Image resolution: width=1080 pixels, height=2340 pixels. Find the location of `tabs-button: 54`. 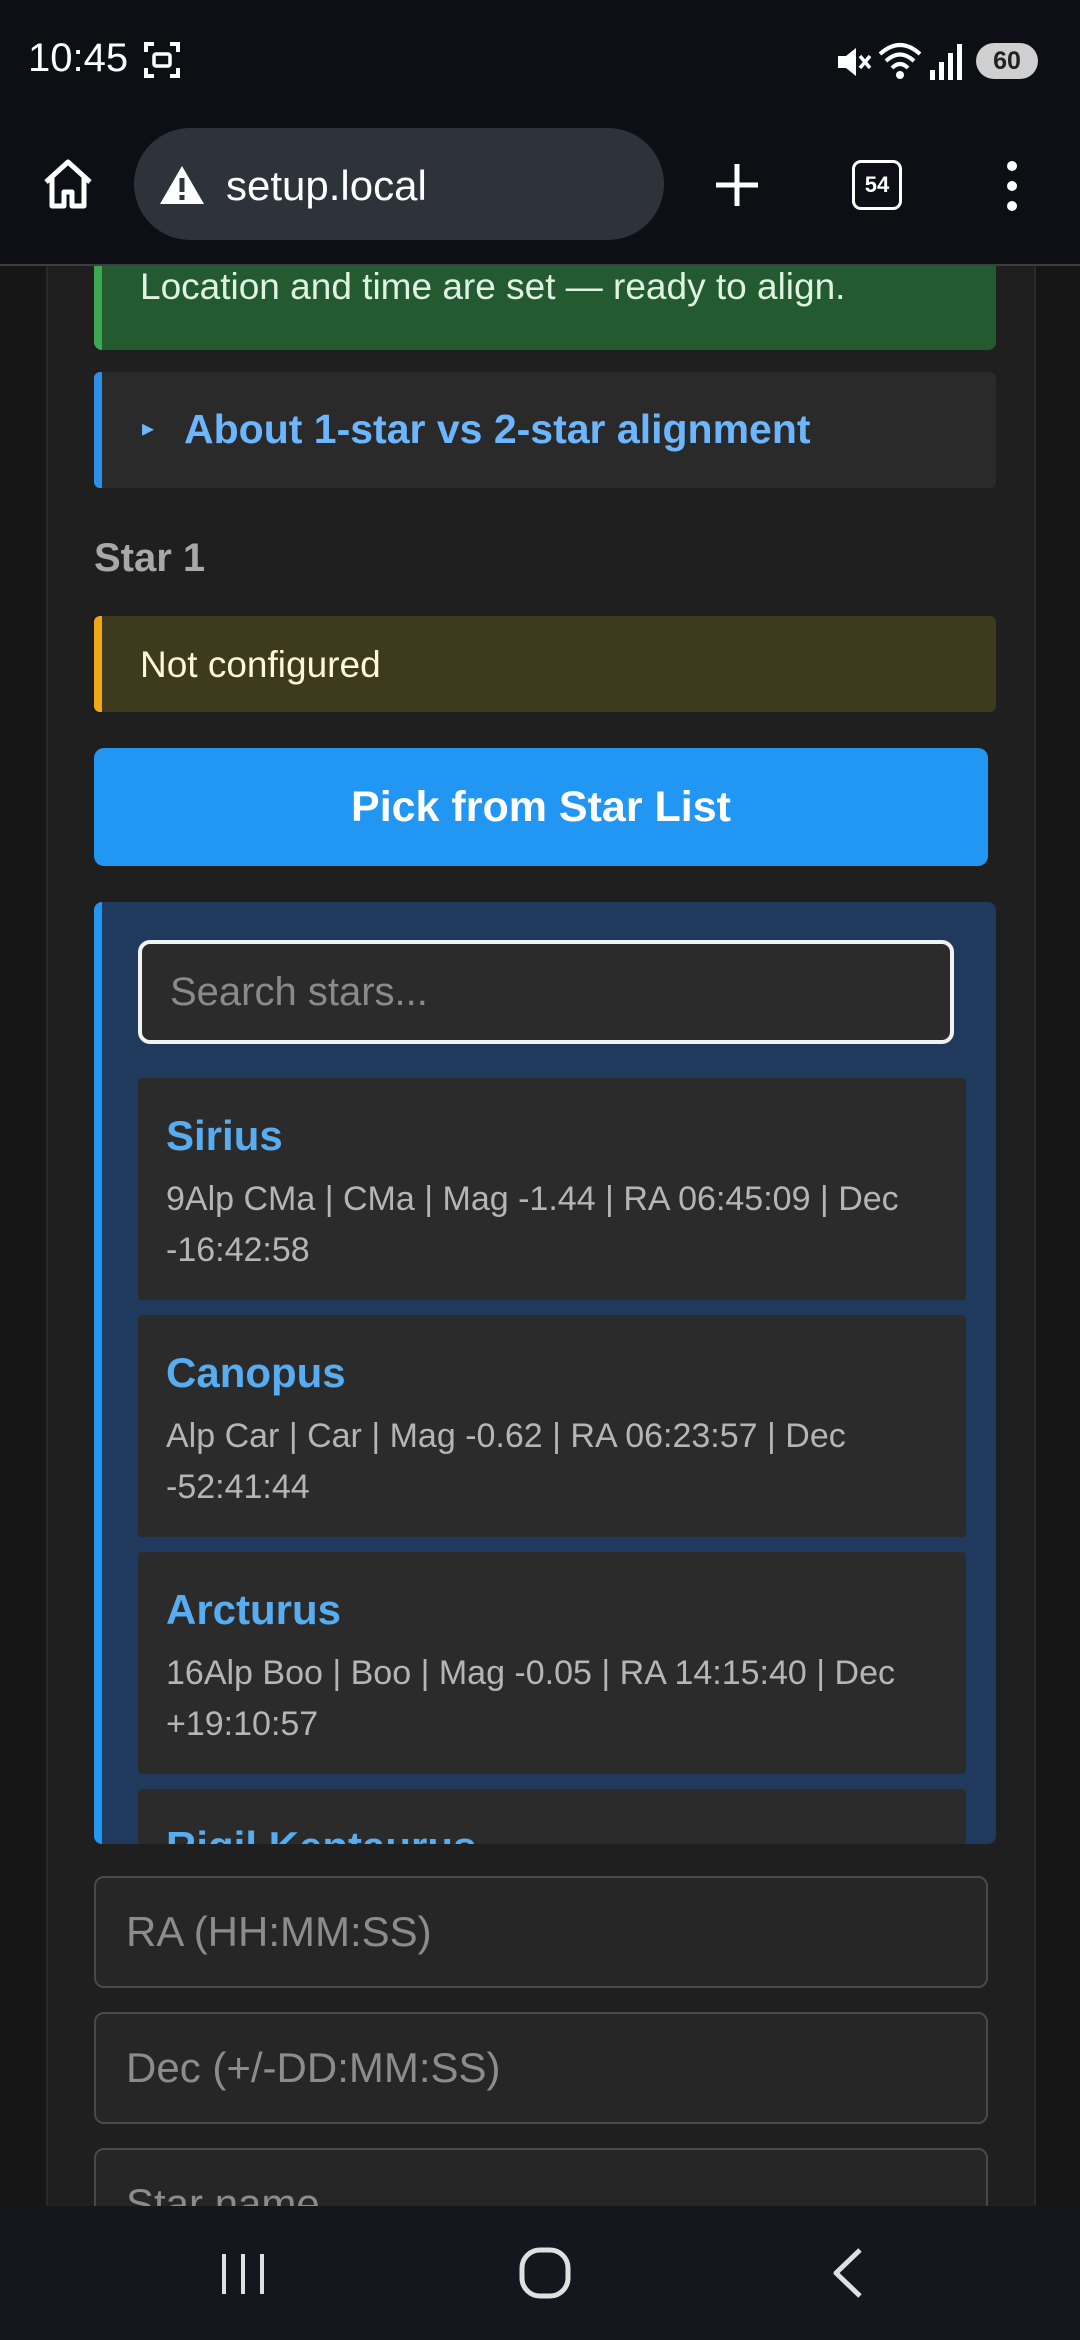

tabs-button: 54 is located at coordinates (877, 185).